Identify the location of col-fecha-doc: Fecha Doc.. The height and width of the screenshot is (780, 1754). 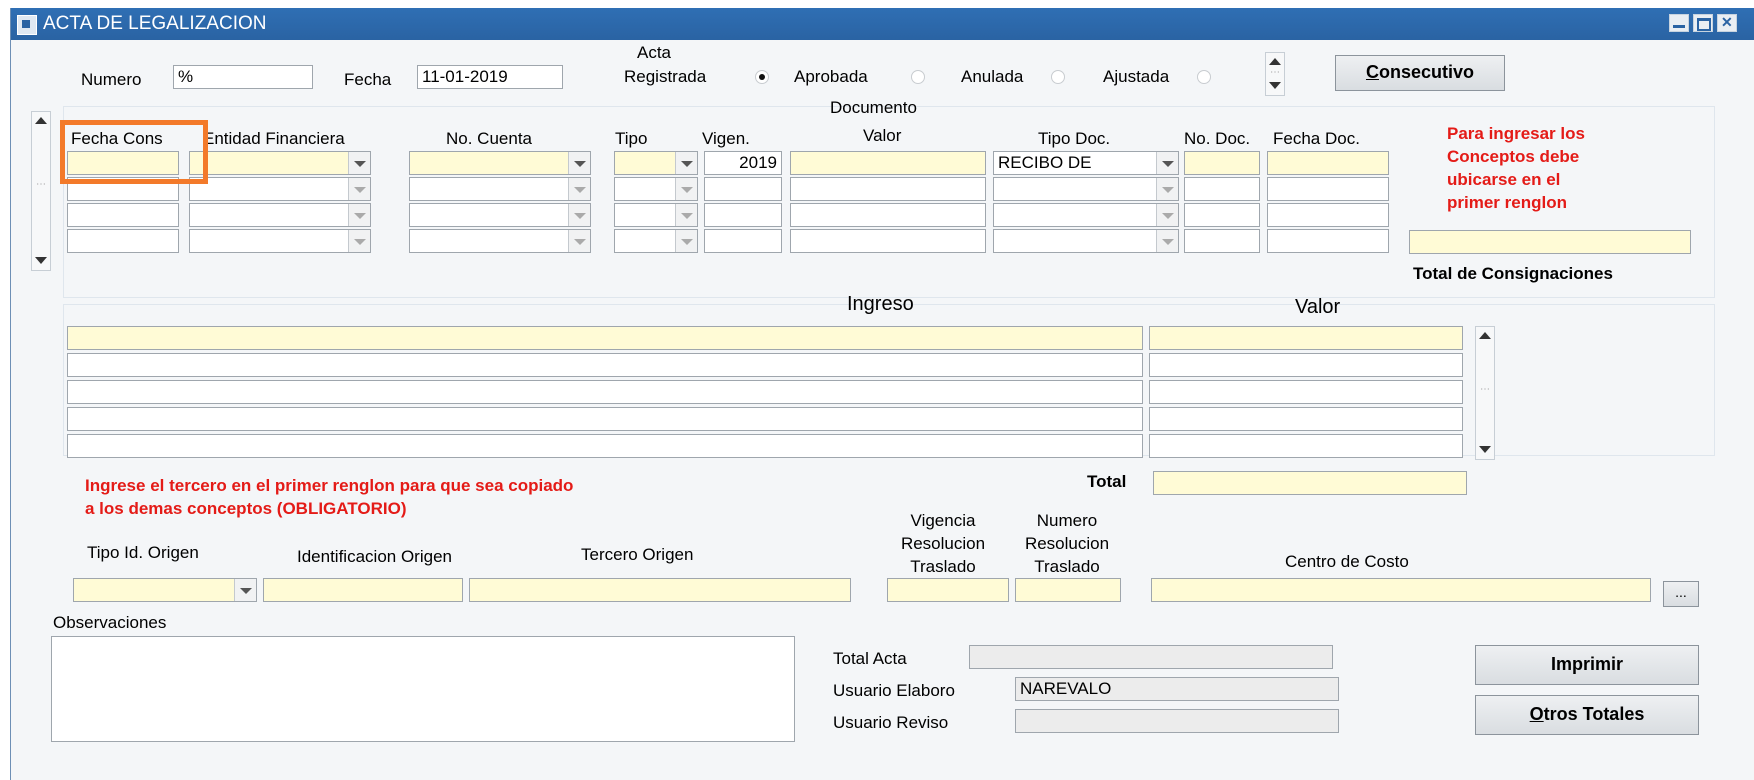
(1316, 138).